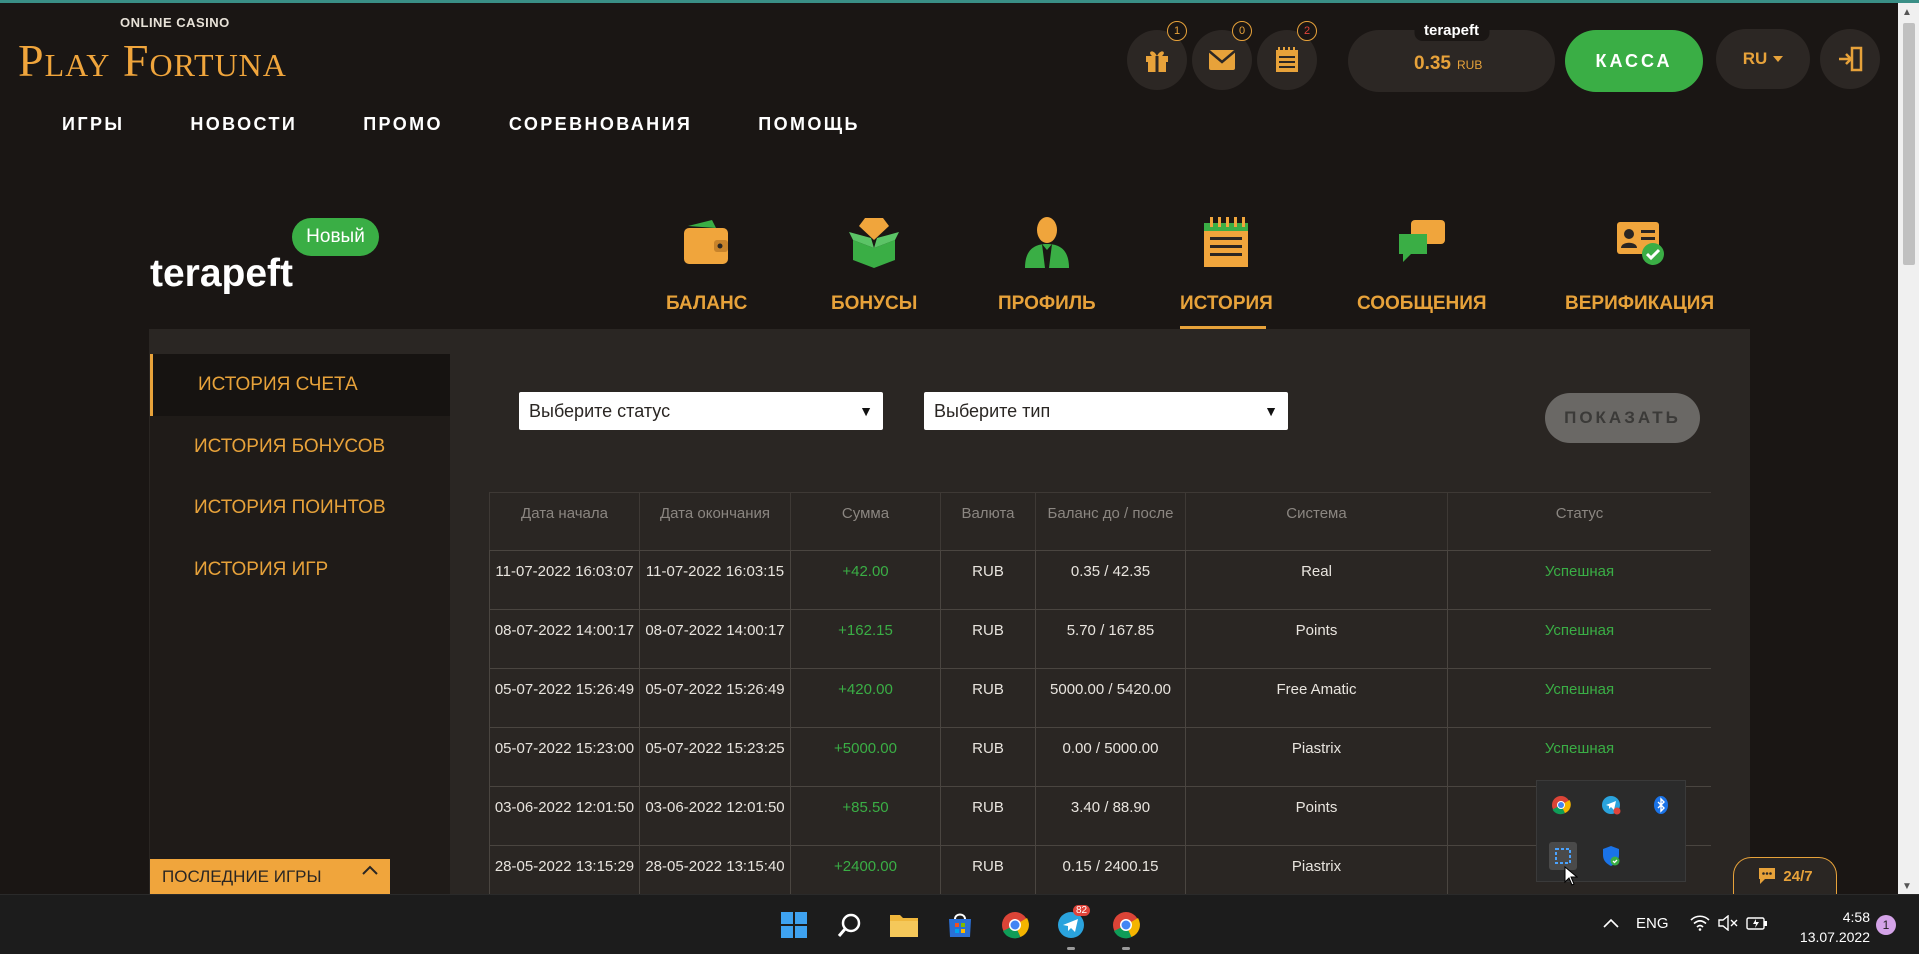 Image resolution: width=1919 pixels, height=954 pixels. Describe the element at coordinates (300, 447) in the screenshot. I see `sidebar-item-bonus-history: ИСТОРИЯ БОНУСОВ` at that location.